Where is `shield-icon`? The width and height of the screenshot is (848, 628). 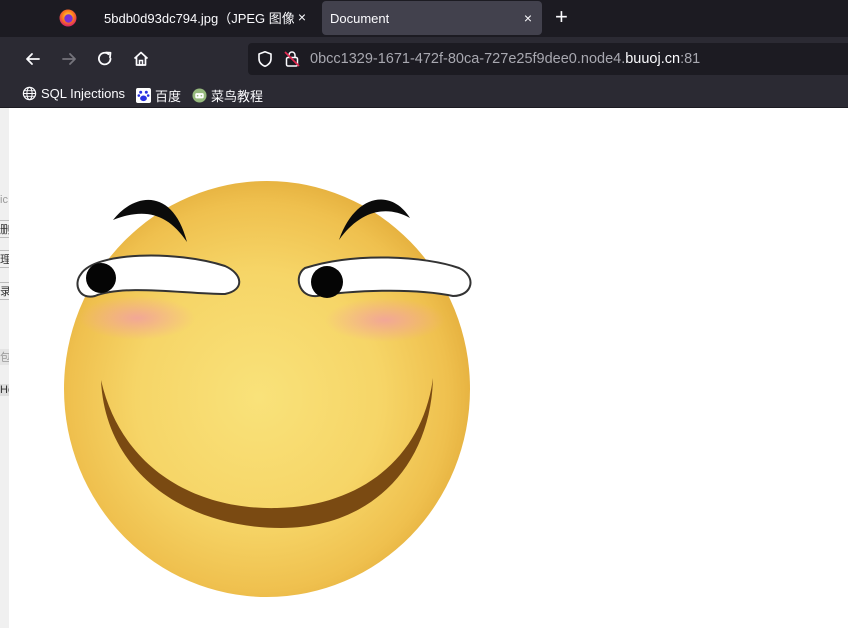 shield-icon is located at coordinates (265, 59).